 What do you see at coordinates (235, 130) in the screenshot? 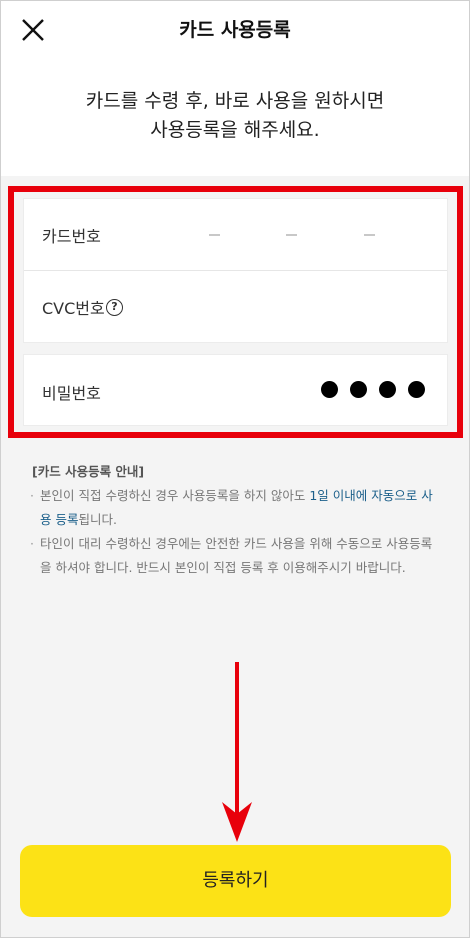
I see `guide-line-2: 사용등록을 해주세요.` at bounding box center [235, 130].